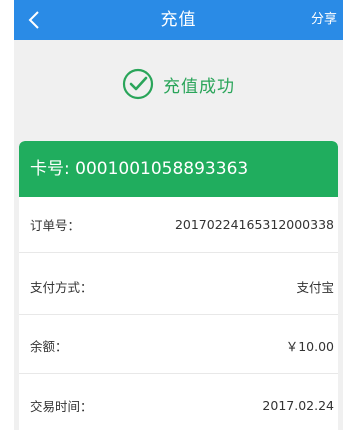  What do you see at coordinates (298, 405) in the screenshot?
I see `transaction-time-value: 2017.02.24` at bounding box center [298, 405].